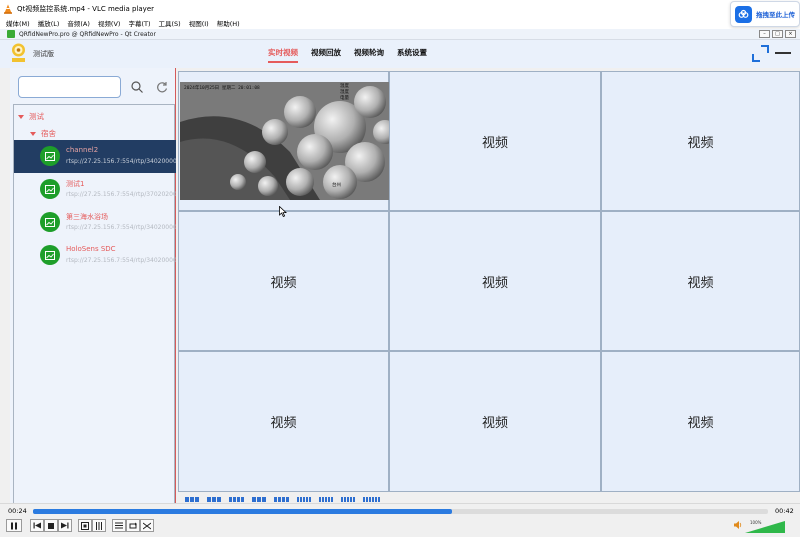  I want to click on pause-button, so click(14, 525).